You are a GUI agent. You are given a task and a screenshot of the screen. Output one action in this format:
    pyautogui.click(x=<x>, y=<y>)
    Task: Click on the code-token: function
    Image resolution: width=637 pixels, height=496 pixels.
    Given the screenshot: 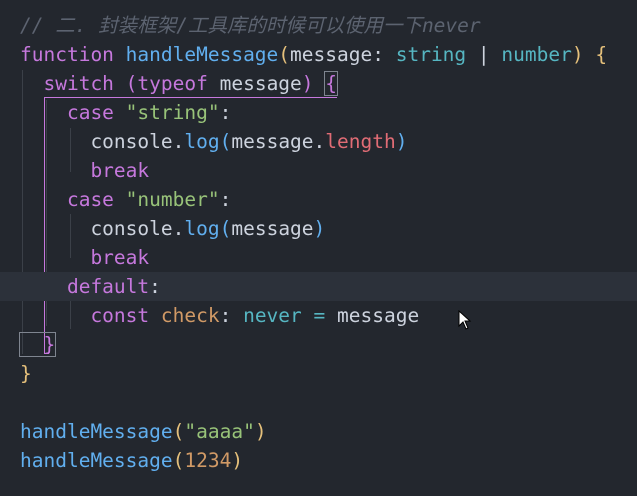 What is the action you would take?
    pyautogui.click(x=73, y=54)
    